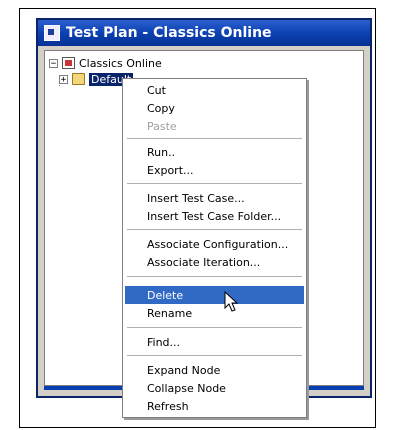 The height and width of the screenshot is (430, 403). I want to click on window-title: Test Plan - Classics Online, so click(169, 33).